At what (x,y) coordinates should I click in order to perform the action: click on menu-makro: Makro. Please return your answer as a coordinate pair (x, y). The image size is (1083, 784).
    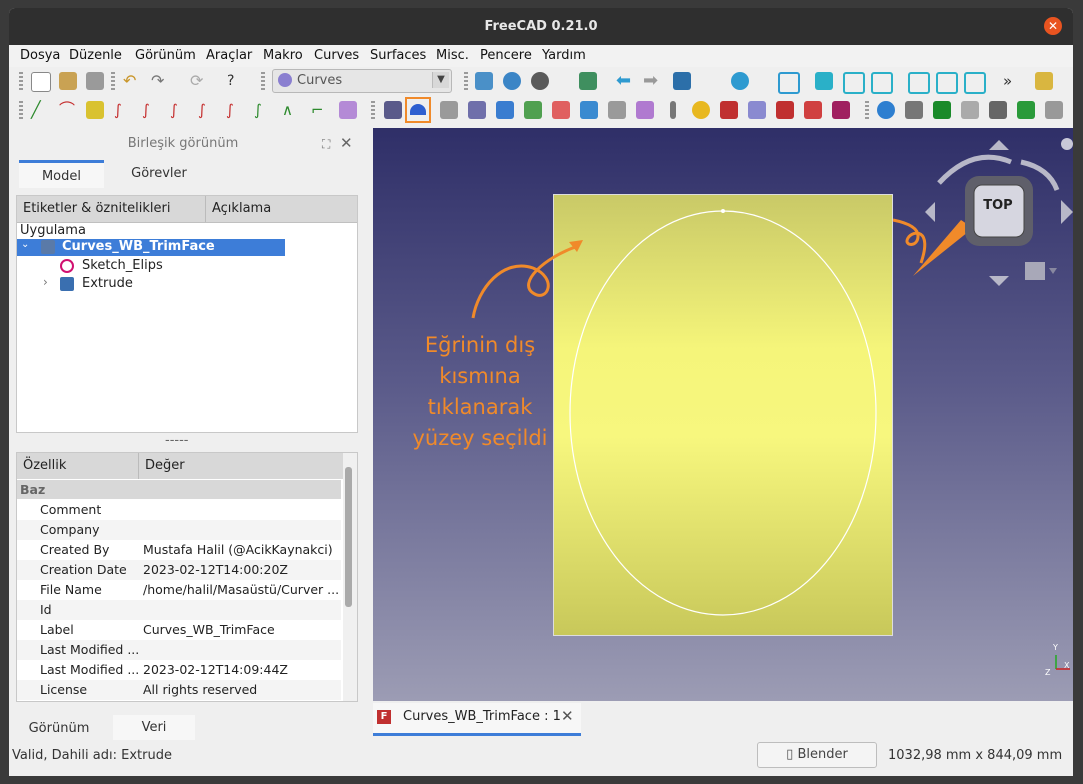
    Looking at the image, I should click on (283, 55).